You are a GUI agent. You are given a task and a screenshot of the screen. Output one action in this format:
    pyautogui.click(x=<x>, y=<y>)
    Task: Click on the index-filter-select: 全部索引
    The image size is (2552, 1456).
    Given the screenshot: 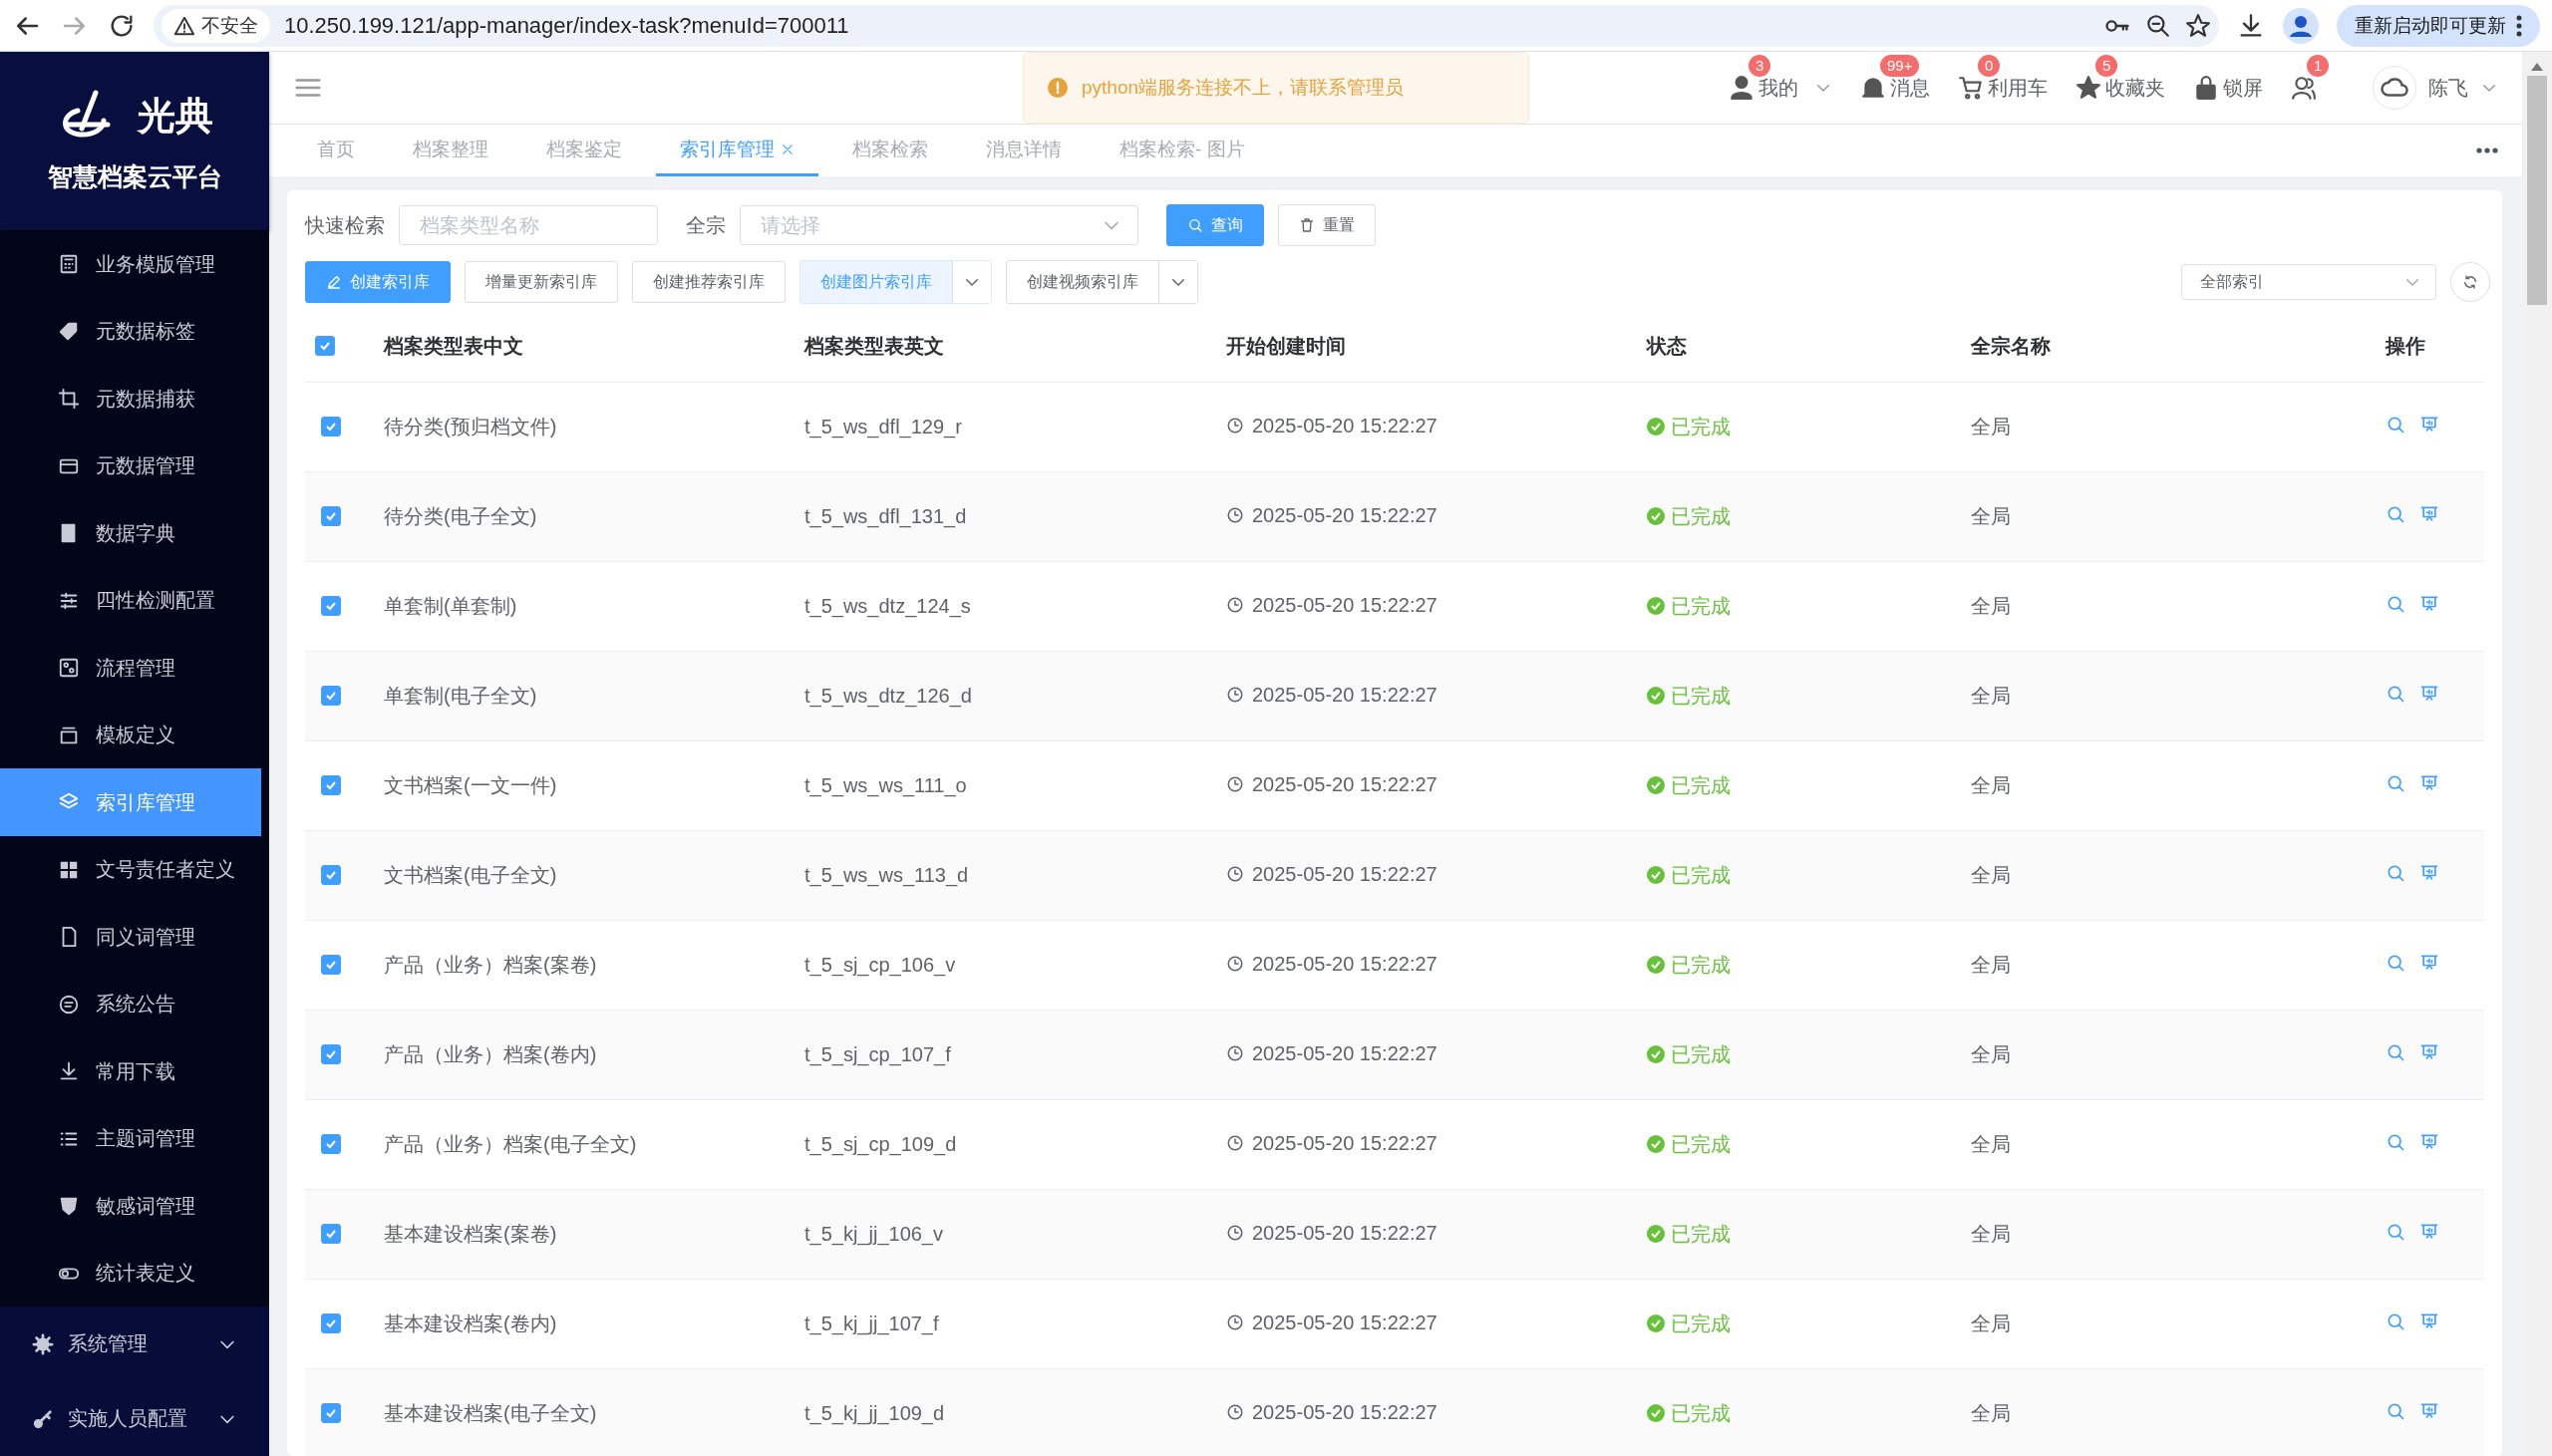 What is the action you would take?
    pyautogui.click(x=2308, y=282)
    